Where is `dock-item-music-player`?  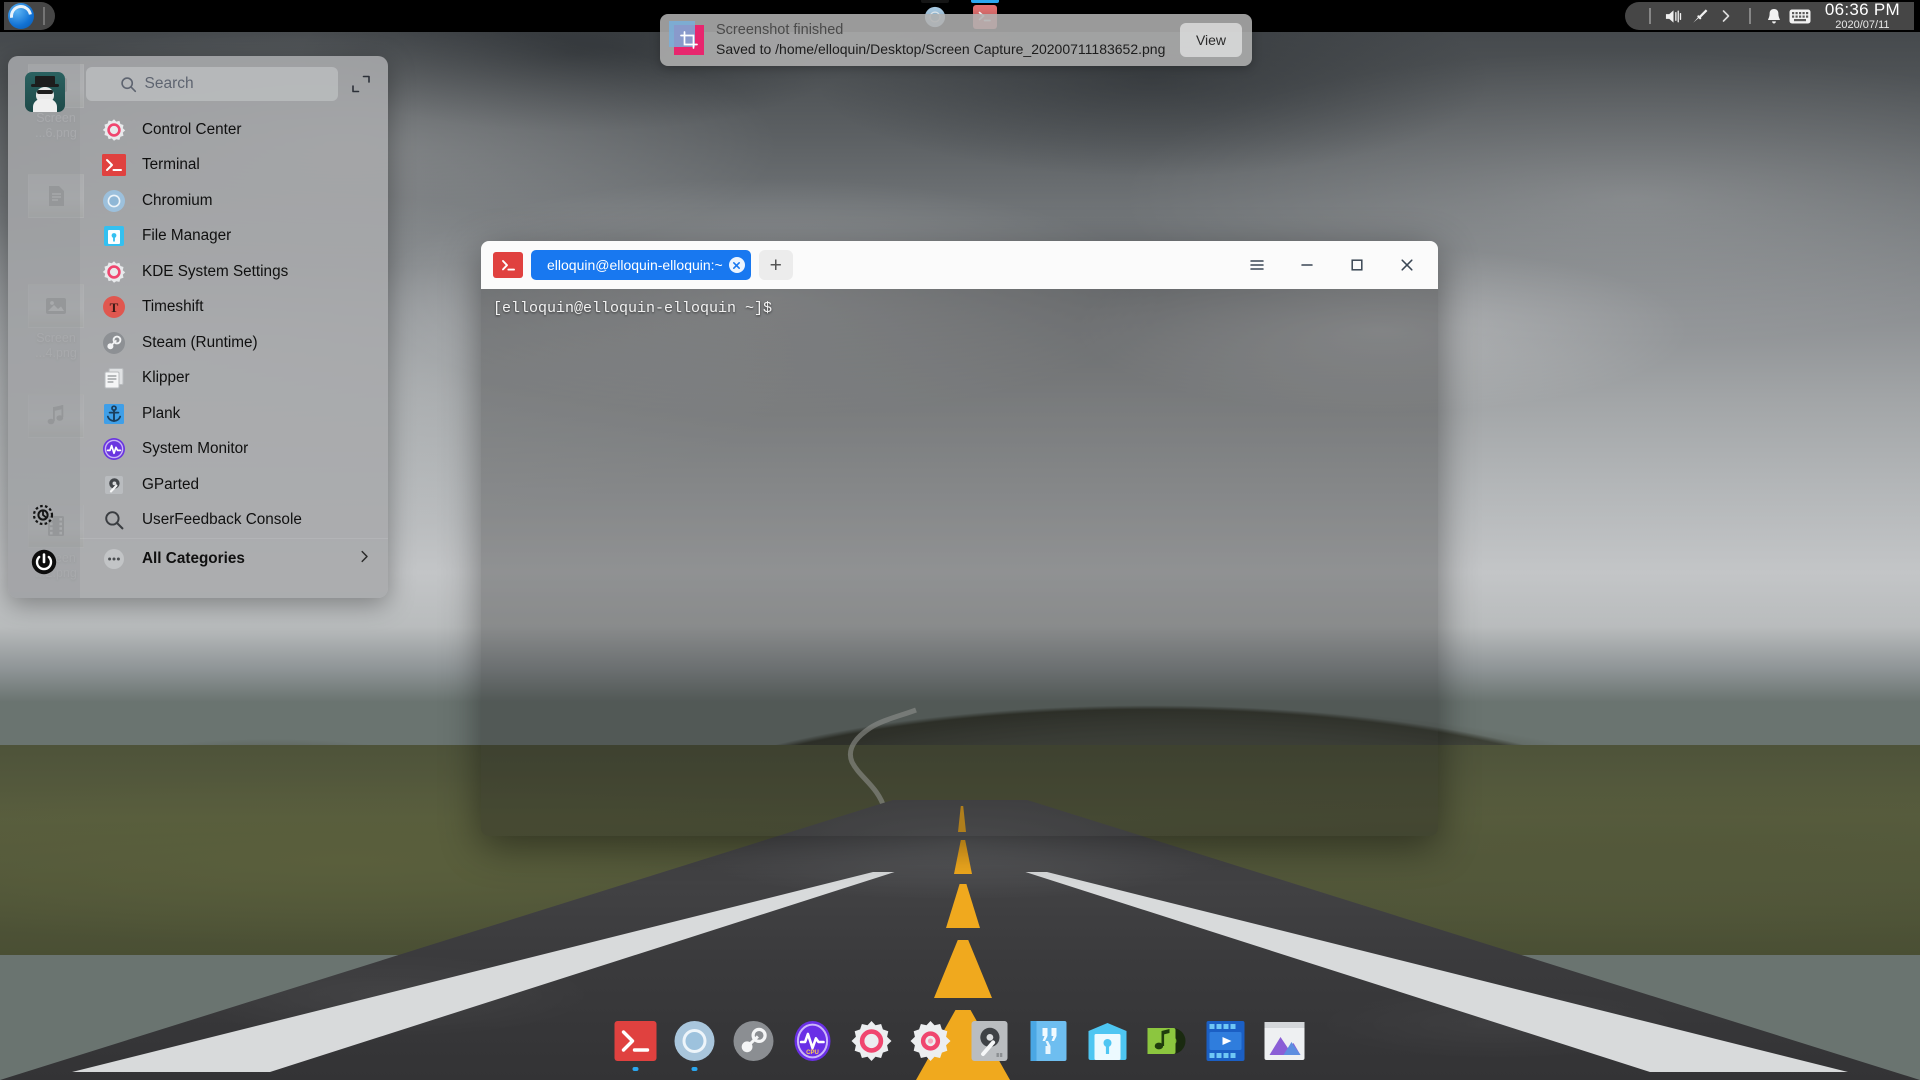
dock-item-music-player is located at coordinates (1167, 1041).